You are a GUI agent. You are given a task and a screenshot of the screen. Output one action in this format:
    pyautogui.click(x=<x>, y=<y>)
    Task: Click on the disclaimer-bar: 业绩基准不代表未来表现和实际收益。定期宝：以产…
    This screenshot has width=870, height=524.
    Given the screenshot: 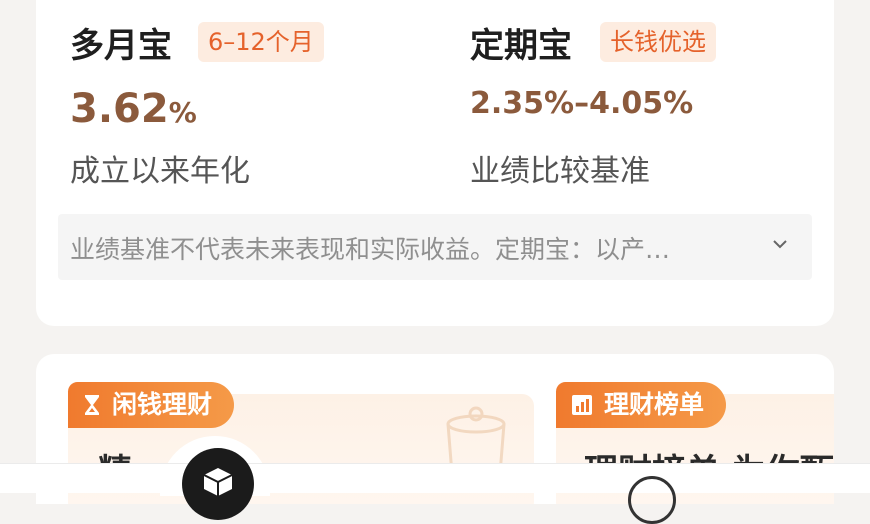 What is the action you would take?
    pyautogui.click(x=435, y=247)
    